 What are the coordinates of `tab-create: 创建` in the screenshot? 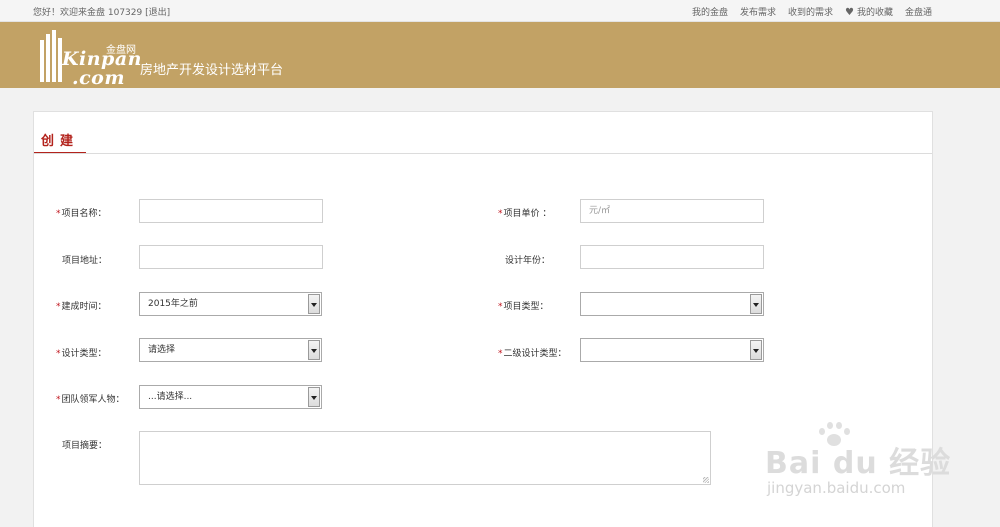 It's located at (60, 141).